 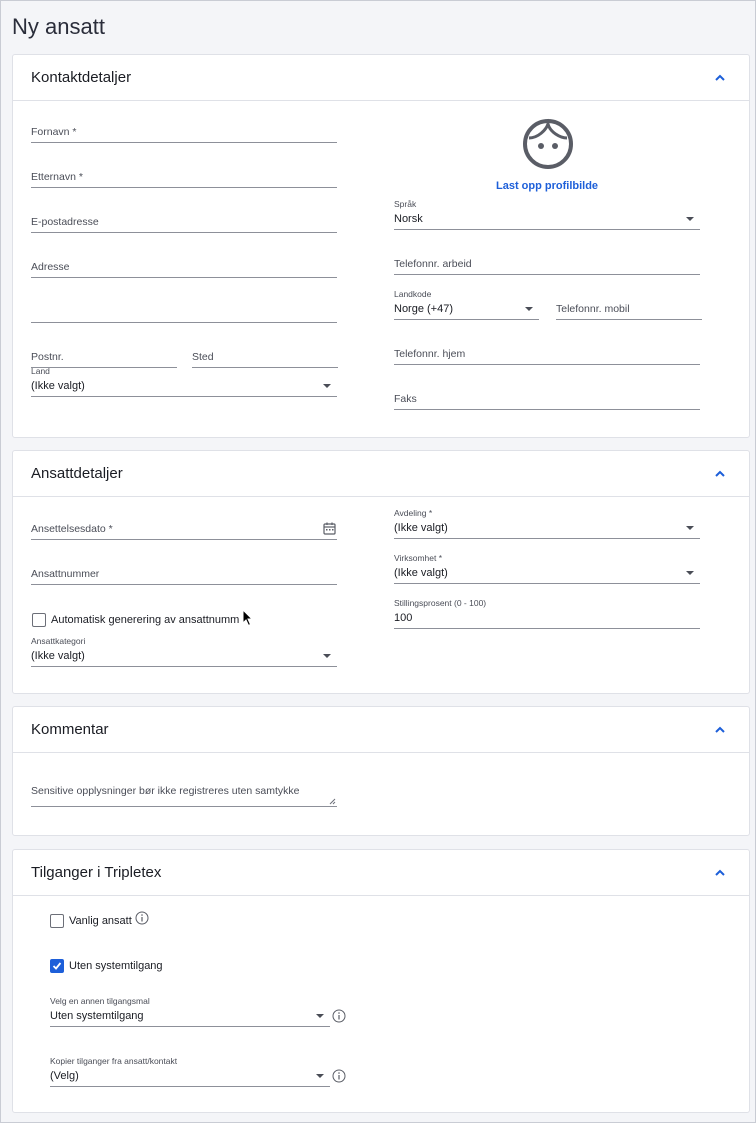 I want to click on checkmark-icon, so click(x=57, y=966).